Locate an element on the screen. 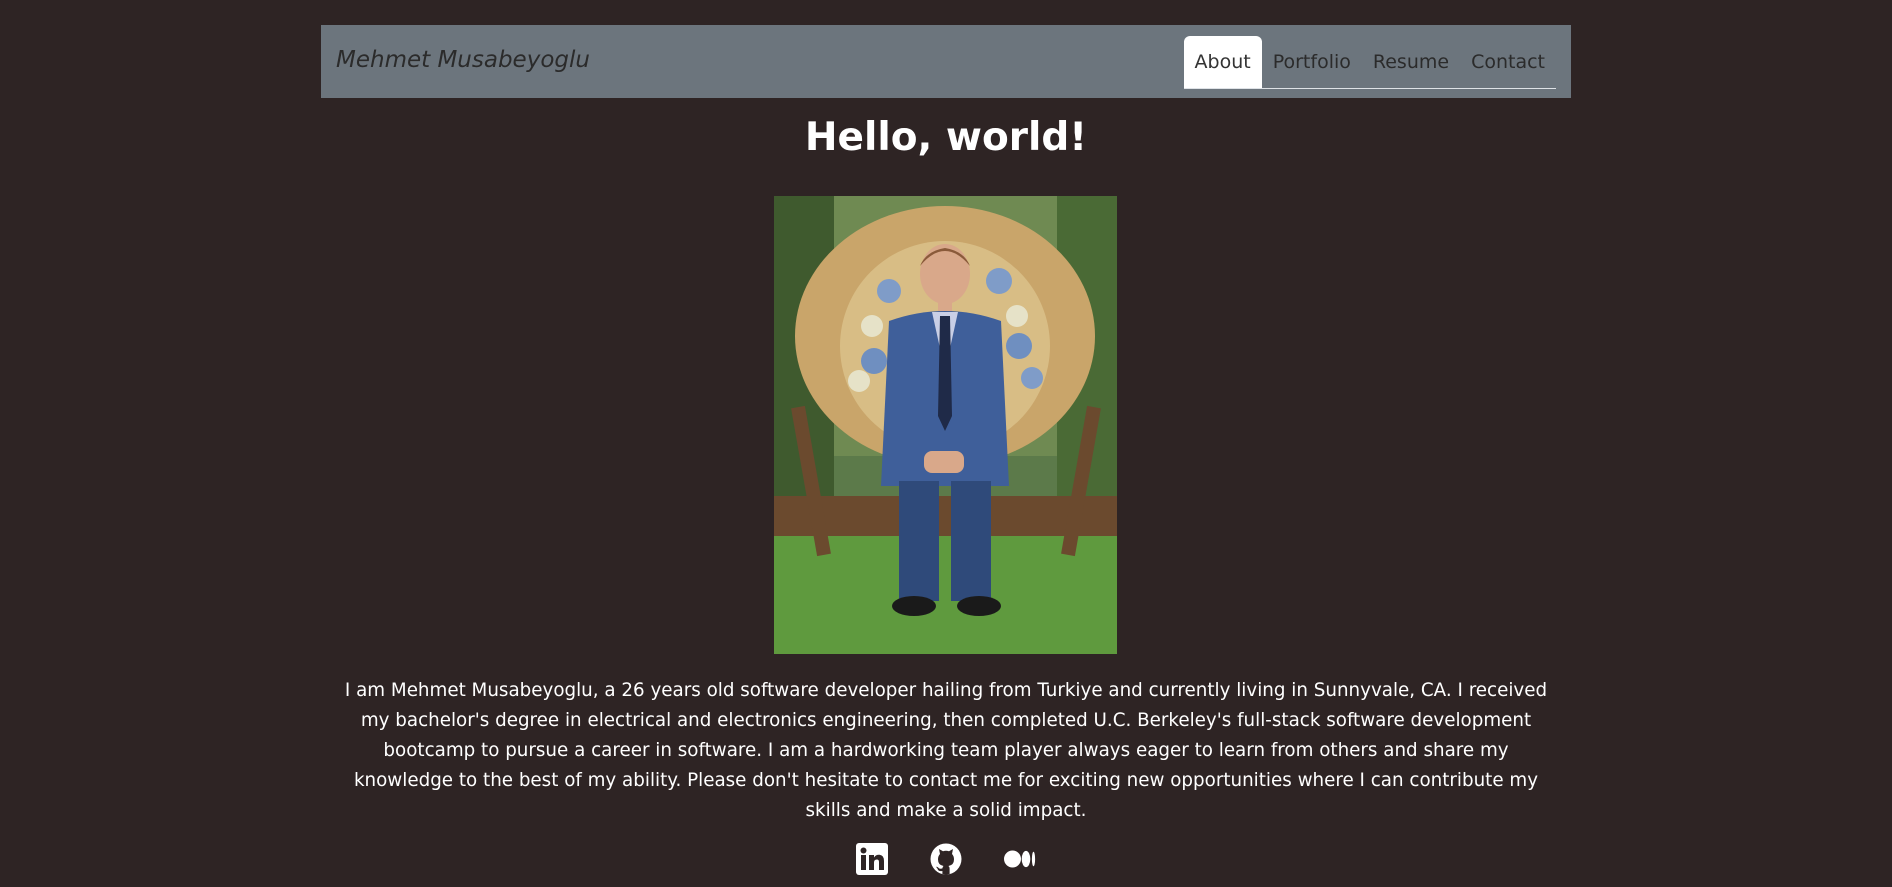  page-title: Hello, world! is located at coordinates (946, 137).